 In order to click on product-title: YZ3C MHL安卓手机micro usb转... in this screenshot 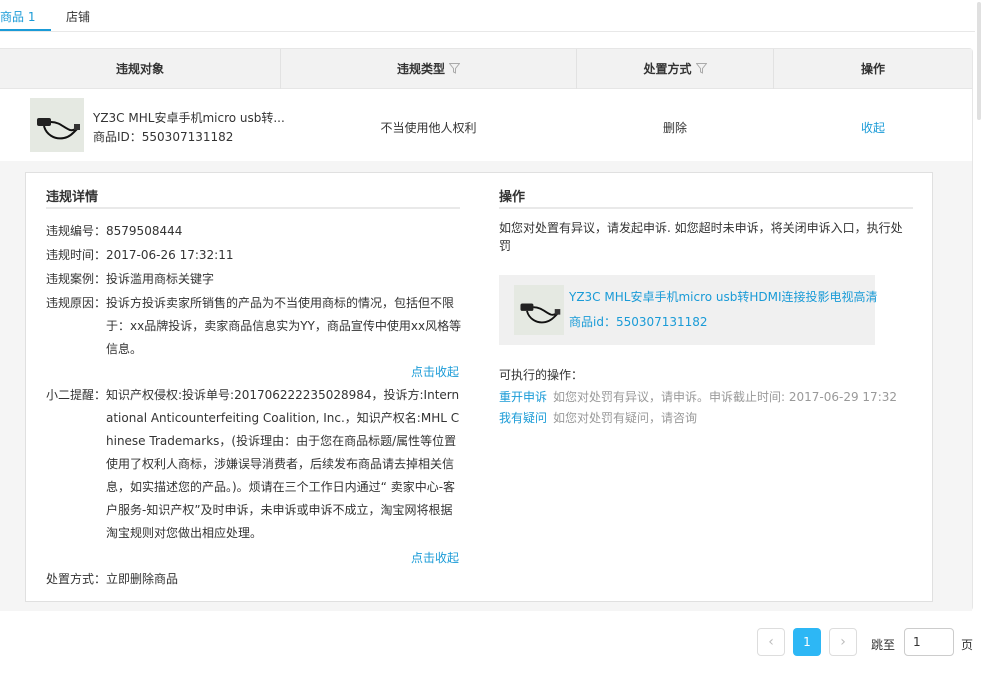, I will do `click(189, 117)`.